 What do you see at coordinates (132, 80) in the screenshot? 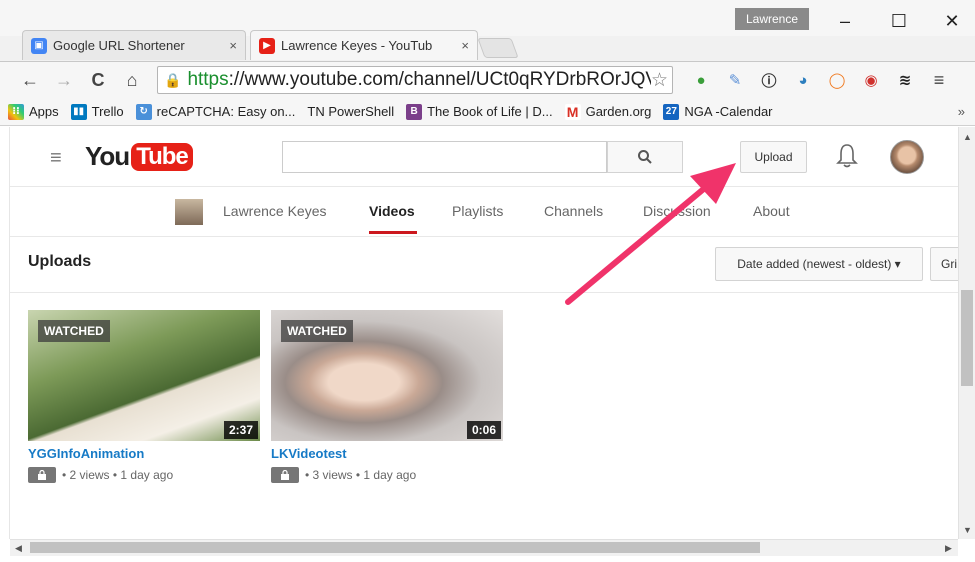
I see `home-button: ⌂` at bounding box center [132, 80].